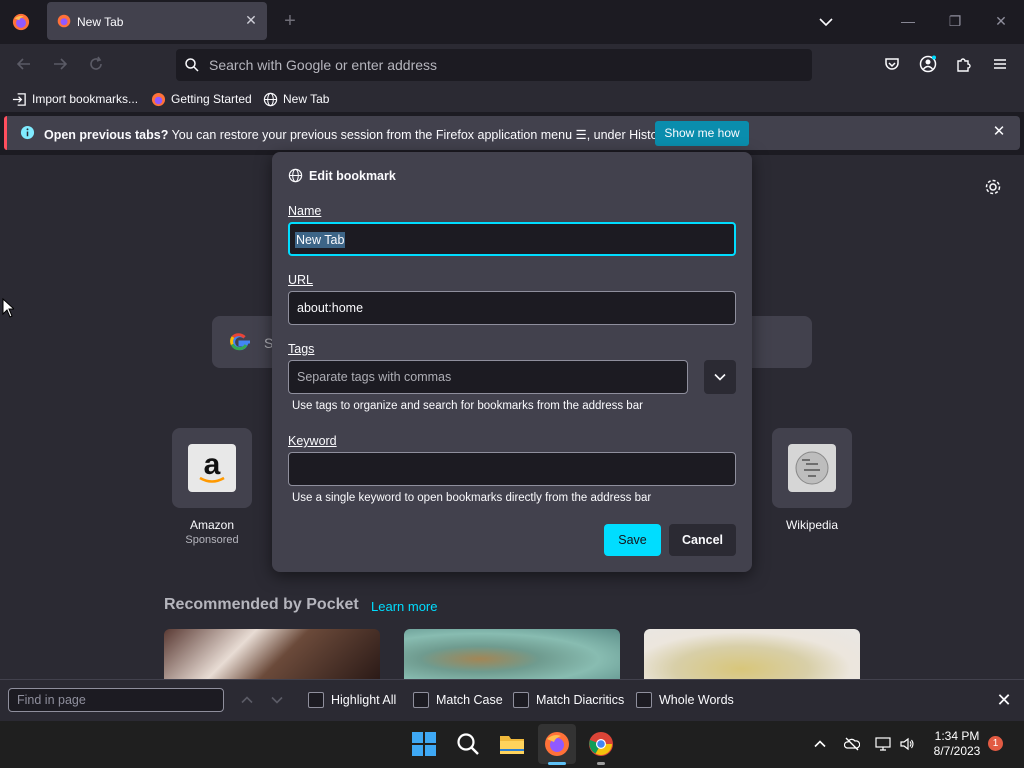 This screenshot has height=768, width=1024. What do you see at coordinates (352, 700) in the screenshot?
I see `highlight-all-checkbox: Highlight All` at bounding box center [352, 700].